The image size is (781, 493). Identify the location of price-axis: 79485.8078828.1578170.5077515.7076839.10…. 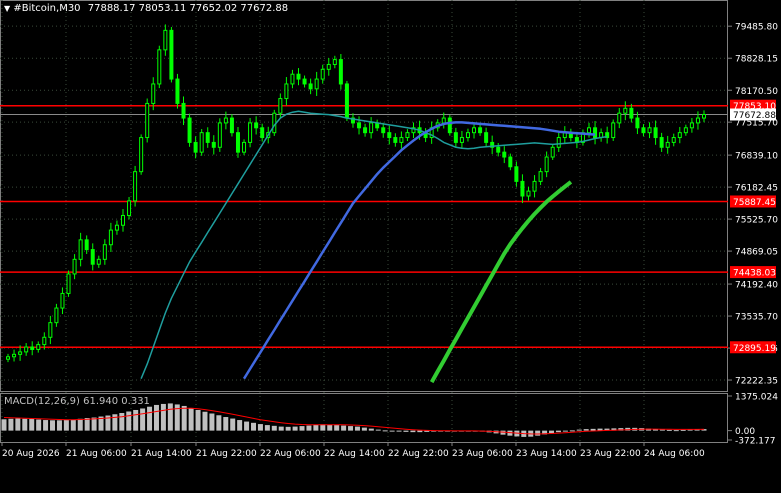
(753, 235).